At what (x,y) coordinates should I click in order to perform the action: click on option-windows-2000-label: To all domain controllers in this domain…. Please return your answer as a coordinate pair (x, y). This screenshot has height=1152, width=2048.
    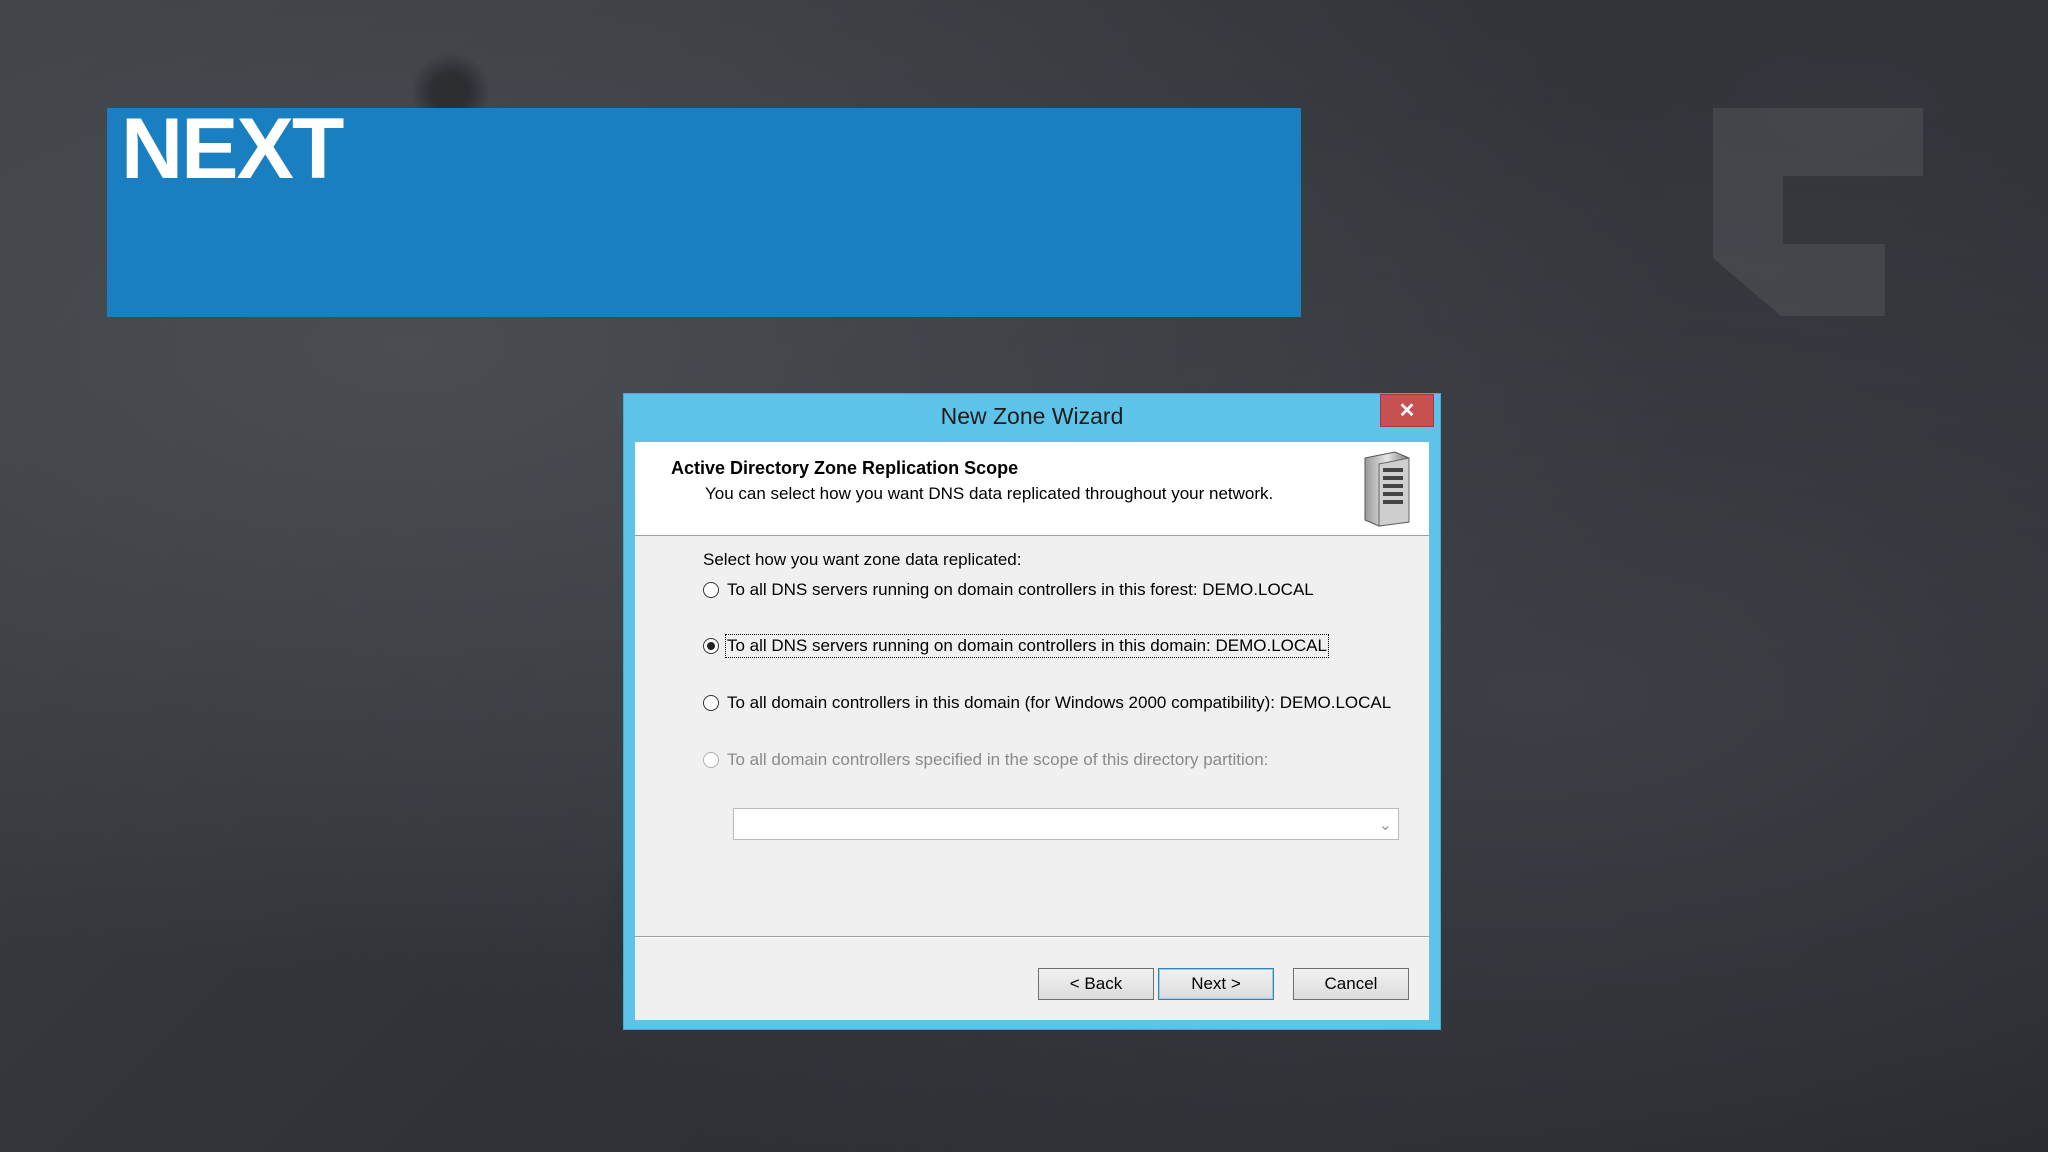
    Looking at the image, I should click on (1059, 702).